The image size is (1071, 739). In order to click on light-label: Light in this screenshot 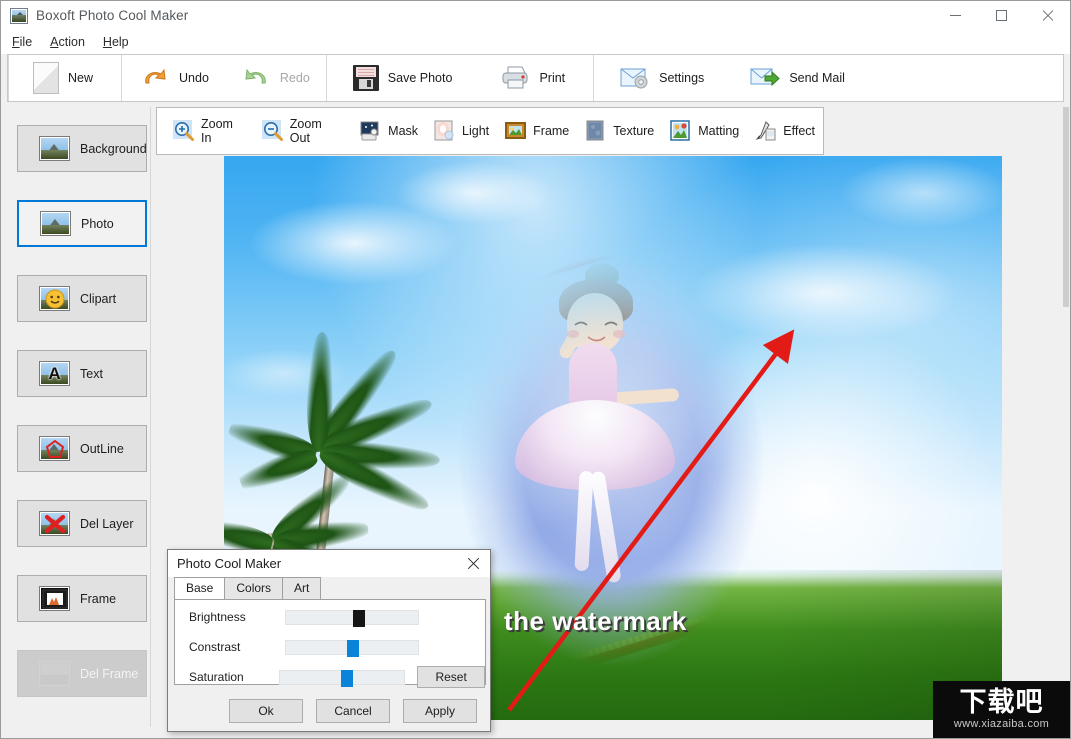, I will do `click(476, 131)`.